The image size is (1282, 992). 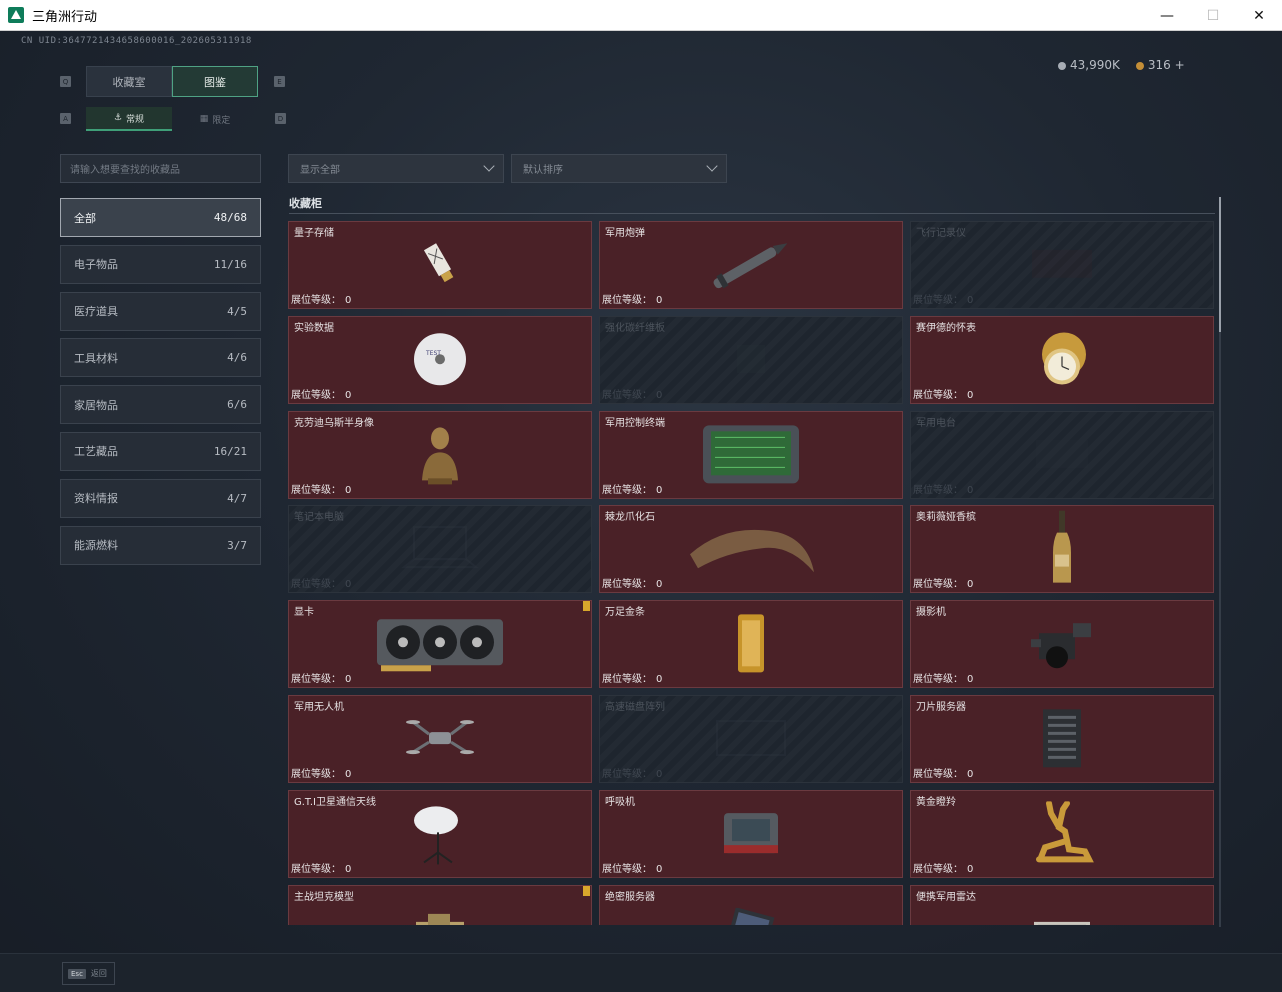 What do you see at coordinates (160, 217) in the screenshot?
I see `category-item: 全部 48/68` at bounding box center [160, 217].